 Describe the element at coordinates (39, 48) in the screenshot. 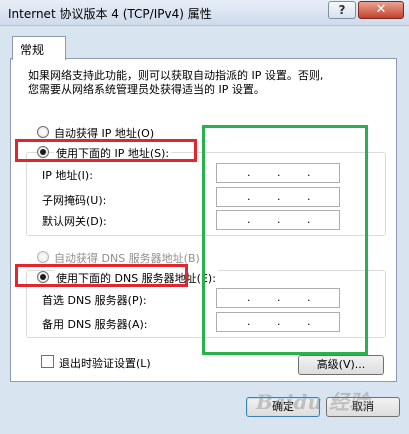

I see `tab-general: 常规` at that location.